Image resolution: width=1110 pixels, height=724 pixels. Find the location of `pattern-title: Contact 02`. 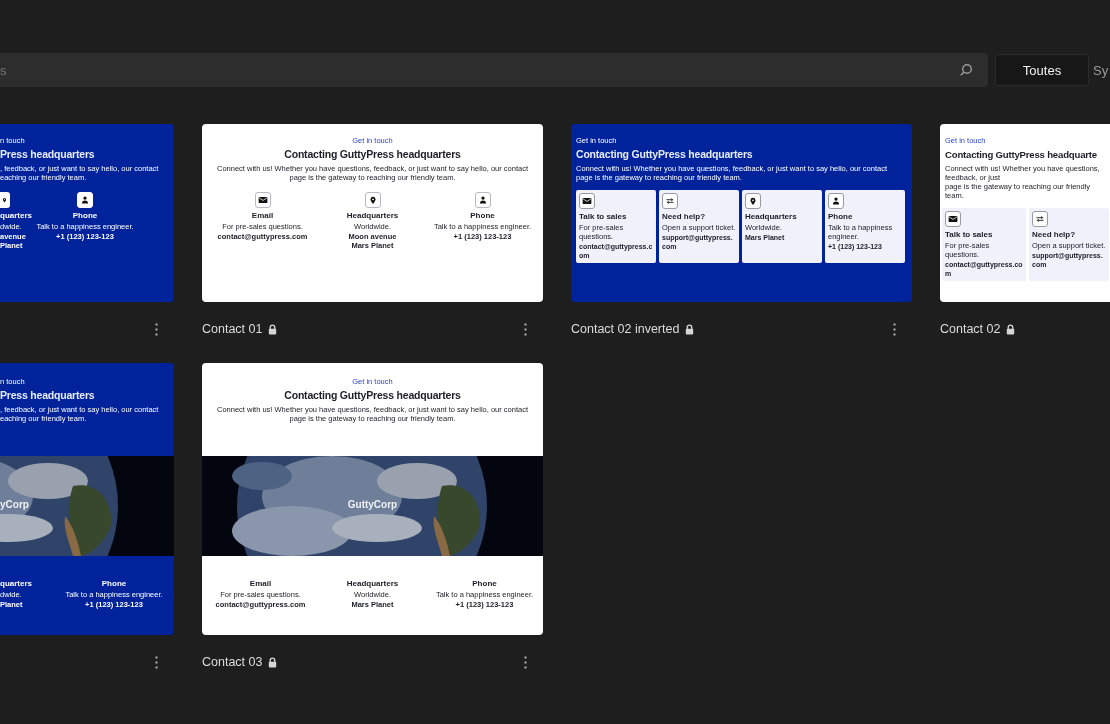

pattern-title: Contact 02 is located at coordinates (970, 329).